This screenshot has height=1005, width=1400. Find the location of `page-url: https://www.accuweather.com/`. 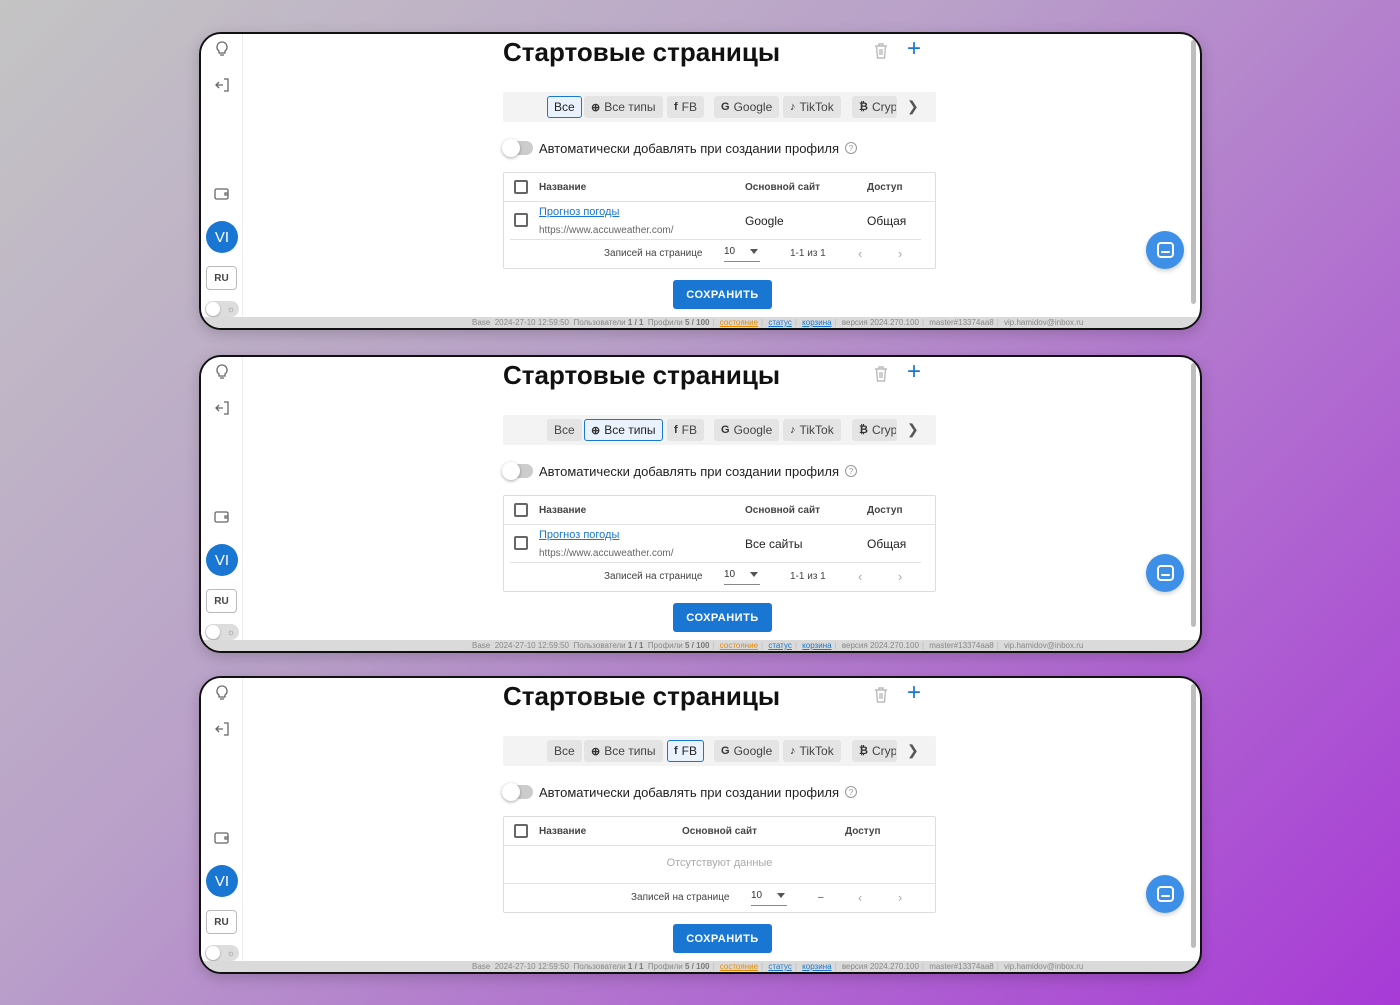

page-url: https://www.accuweather.com/ is located at coordinates (606, 230).